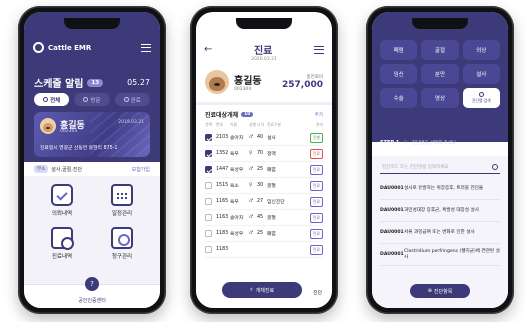 This screenshot has height=322, width=526. What do you see at coordinates (260, 217) in the screenshot?
I see `row-age: 45` at bounding box center [260, 217].